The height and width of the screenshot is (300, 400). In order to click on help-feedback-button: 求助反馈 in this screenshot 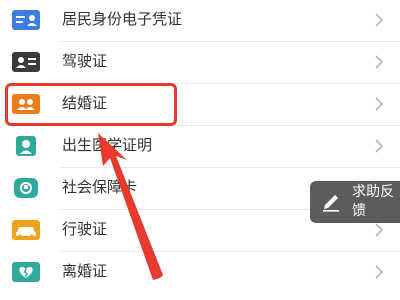, I will do `click(355, 202)`.